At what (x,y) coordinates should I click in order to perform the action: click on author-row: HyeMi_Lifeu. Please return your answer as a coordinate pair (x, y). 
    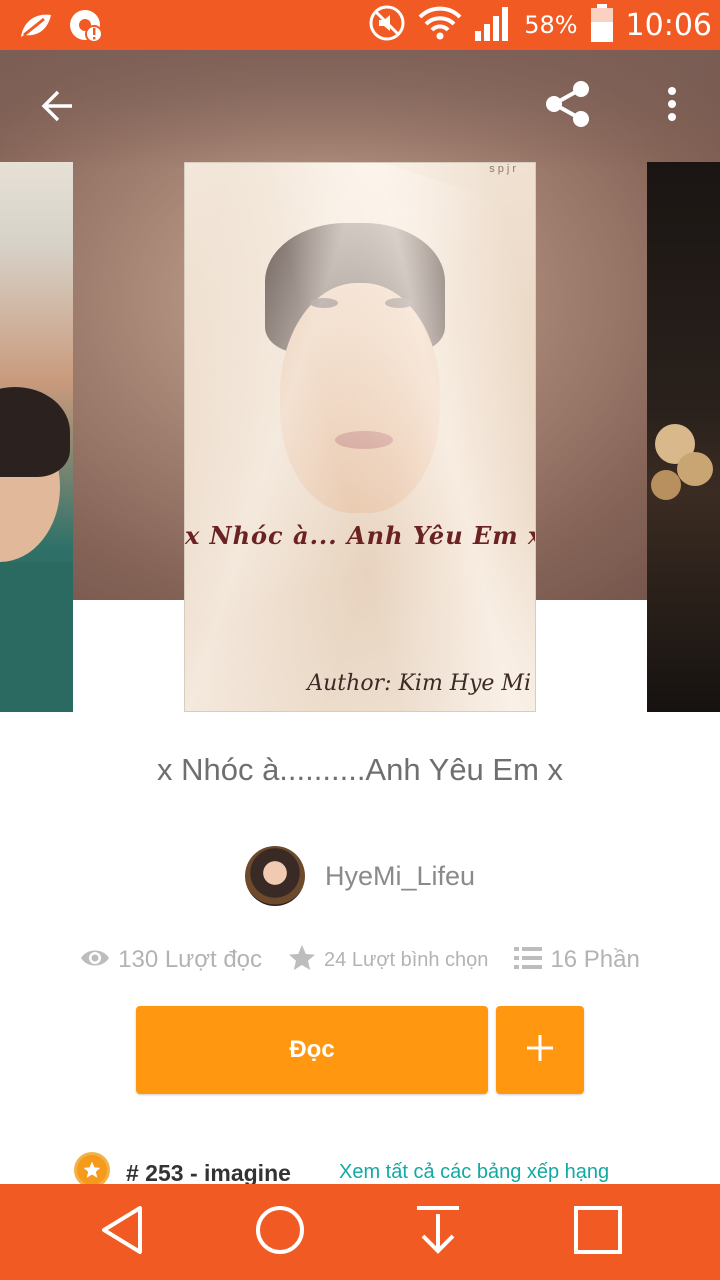
    Looking at the image, I should click on (360, 876).